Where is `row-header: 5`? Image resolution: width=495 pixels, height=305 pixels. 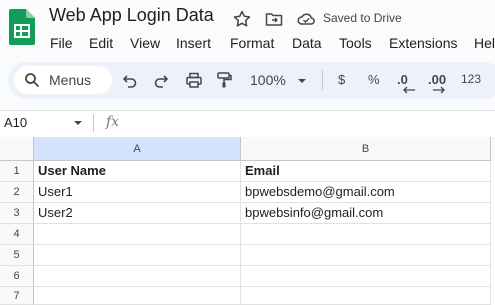 row-header: 5 is located at coordinates (17, 255).